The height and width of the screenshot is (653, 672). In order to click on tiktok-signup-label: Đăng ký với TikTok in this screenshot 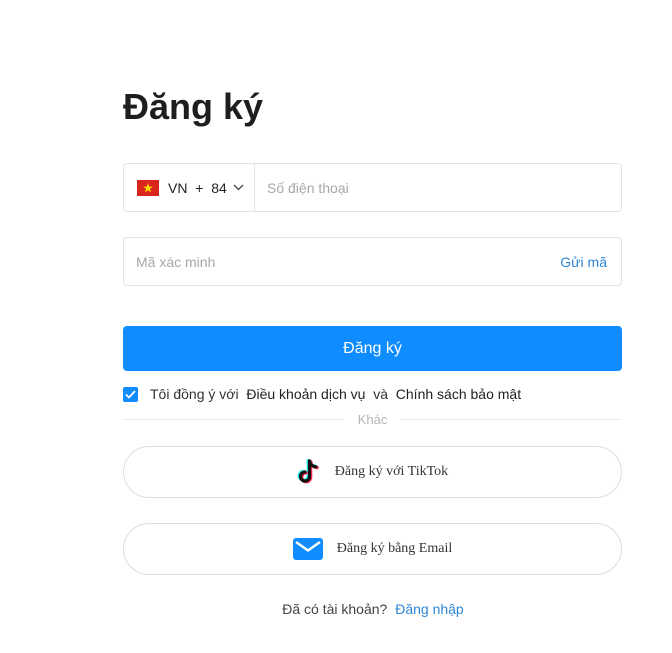, I will do `click(391, 471)`.